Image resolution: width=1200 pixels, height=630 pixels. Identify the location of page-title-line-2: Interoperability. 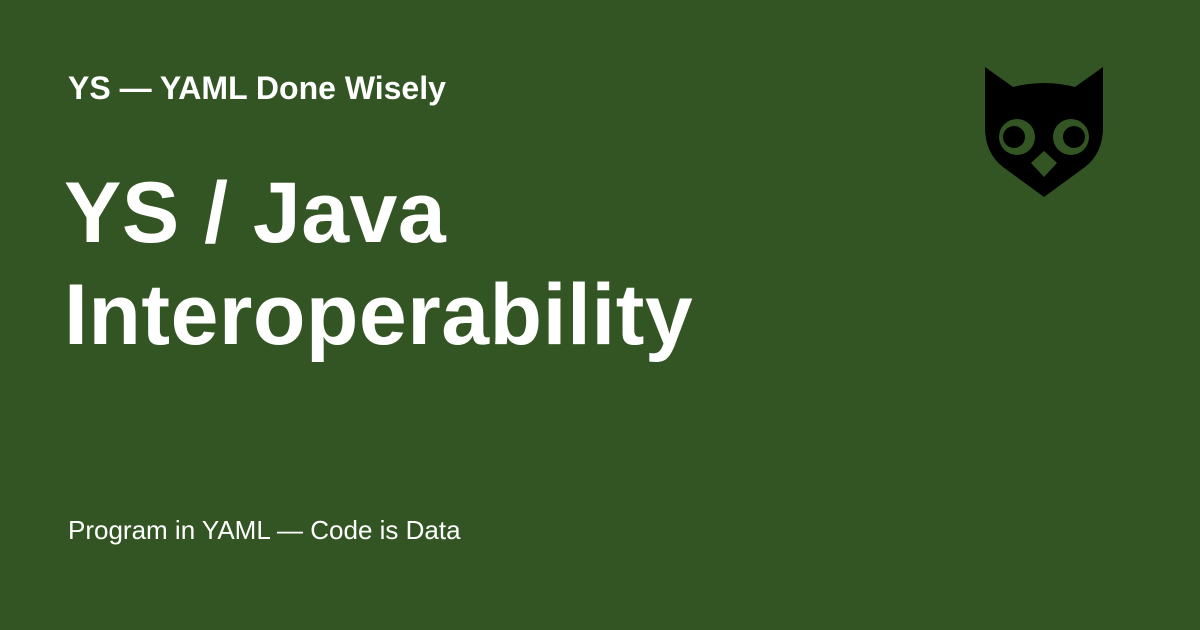
(379, 315).